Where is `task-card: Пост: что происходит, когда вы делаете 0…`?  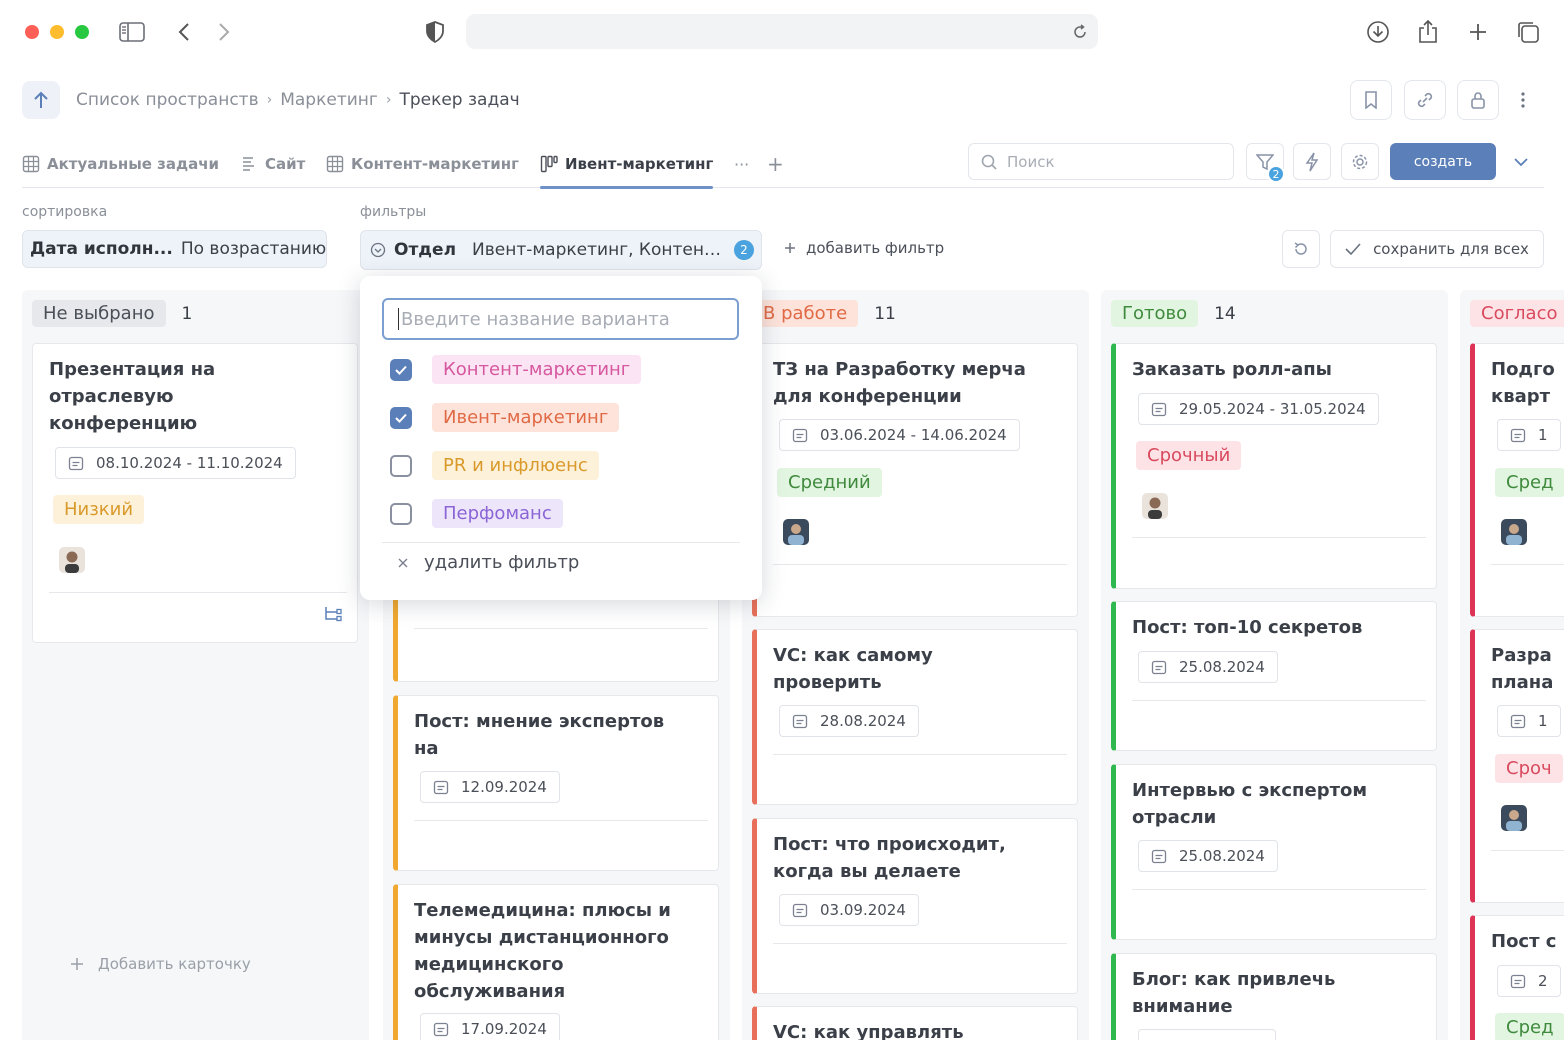
task-card: Пост: что происходит, когда вы делаете 0… is located at coordinates (915, 906).